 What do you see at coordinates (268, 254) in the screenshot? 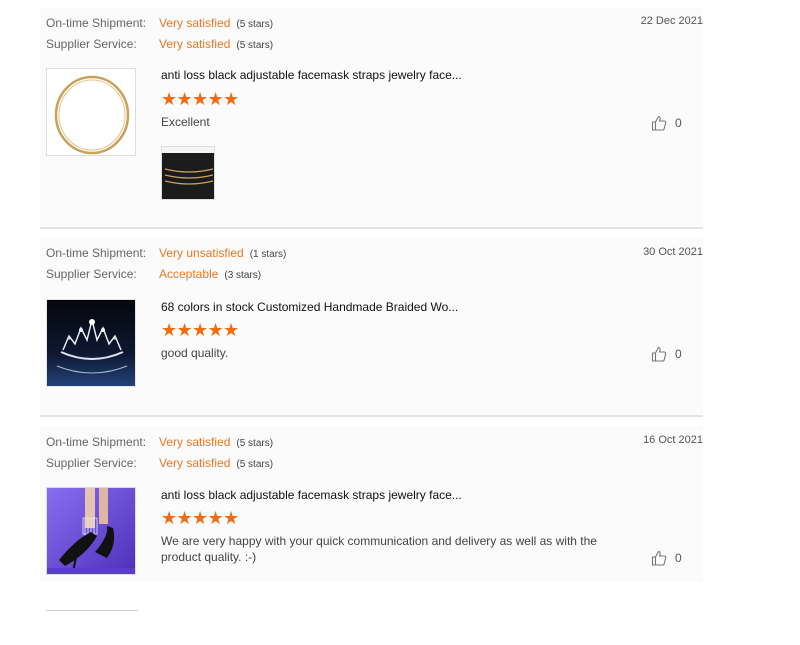
I see `shipment-count: (1 stars)` at bounding box center [268, 254].